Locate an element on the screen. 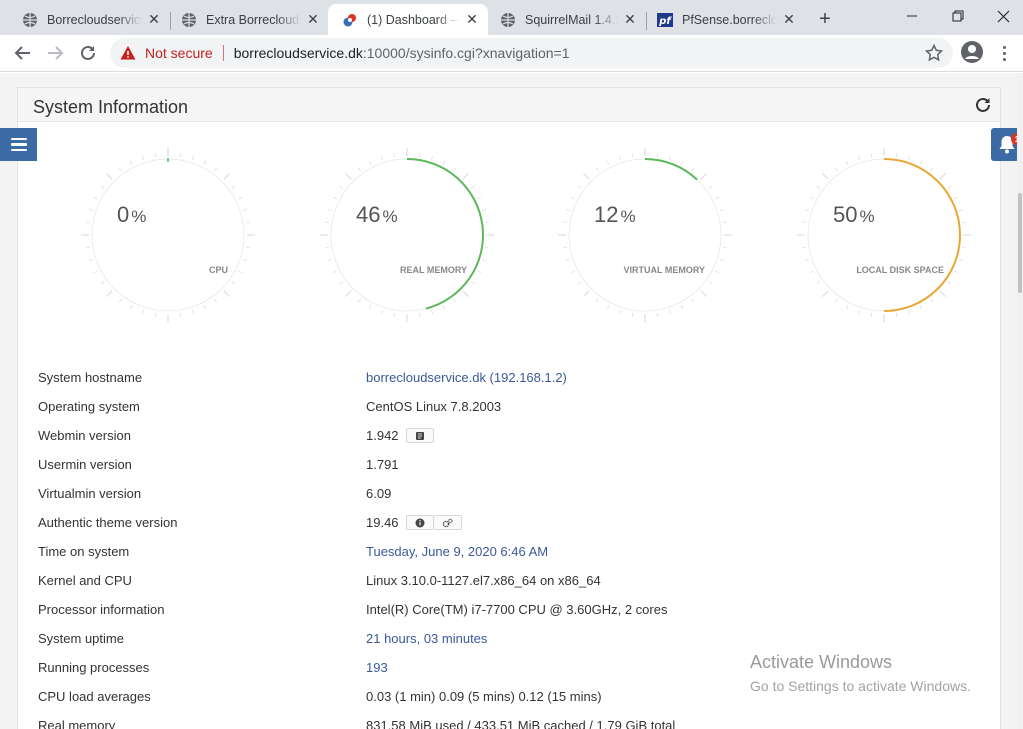  menu-toggle-button is located at coordinates (18, 144).